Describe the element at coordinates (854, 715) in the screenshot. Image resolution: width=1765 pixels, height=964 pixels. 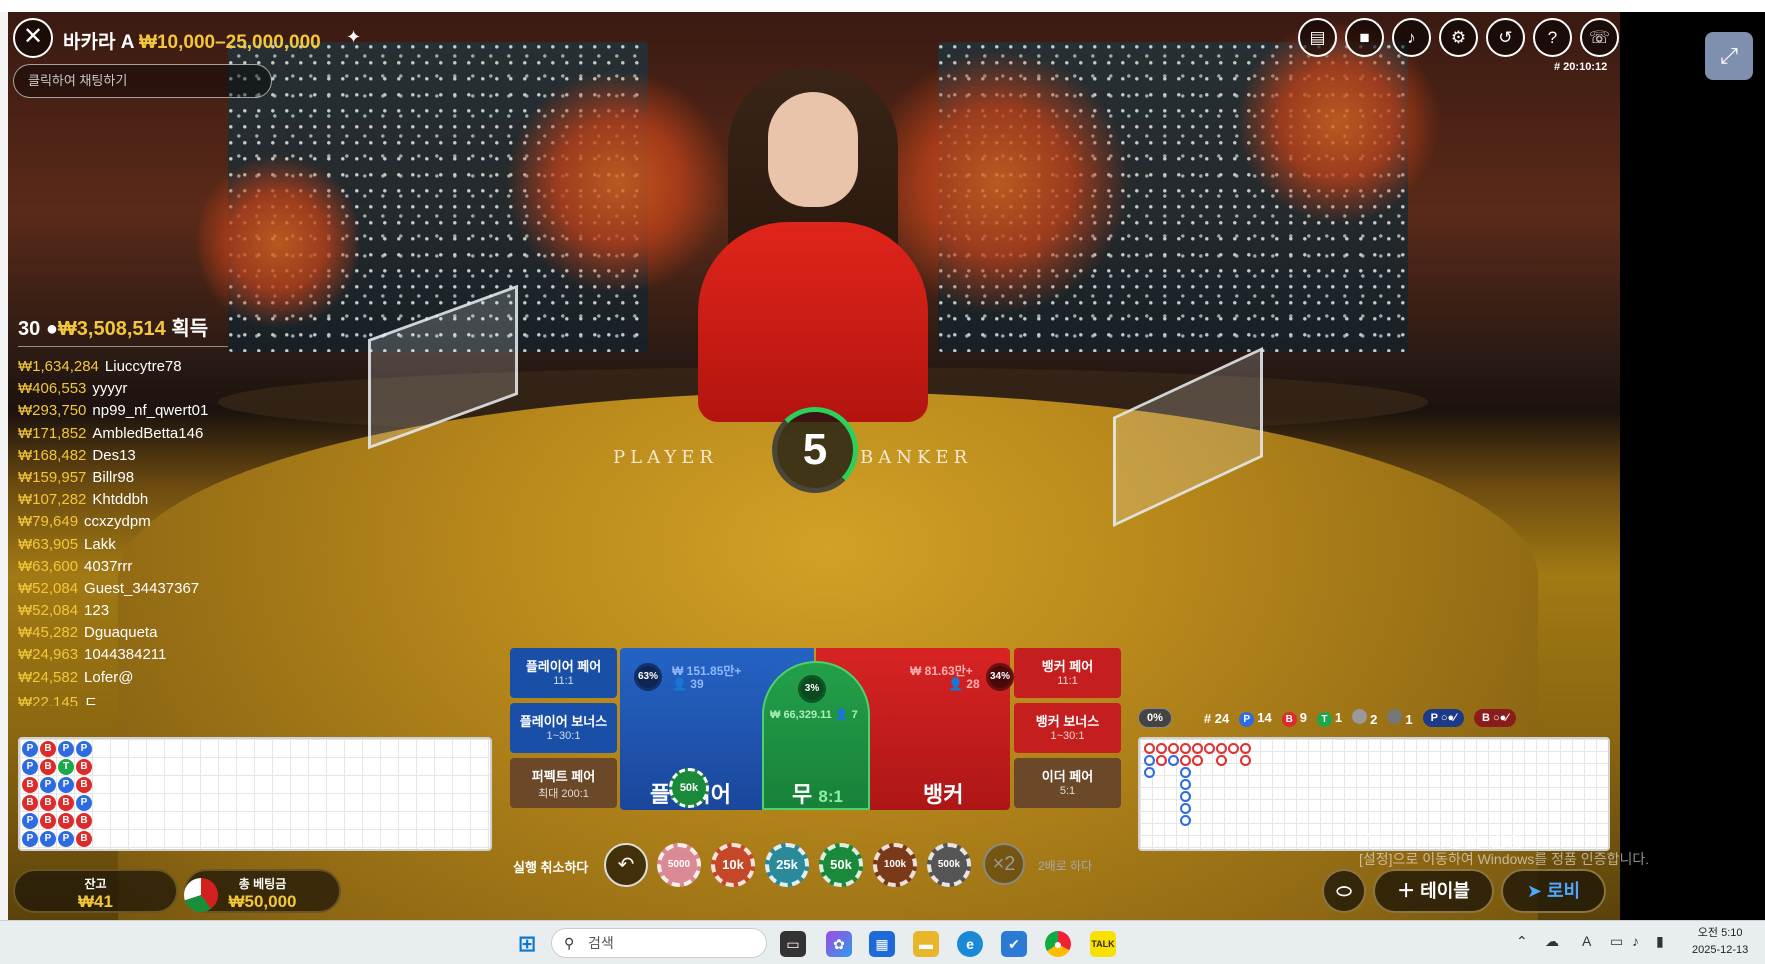
I see `tie-count: 7` at that location.